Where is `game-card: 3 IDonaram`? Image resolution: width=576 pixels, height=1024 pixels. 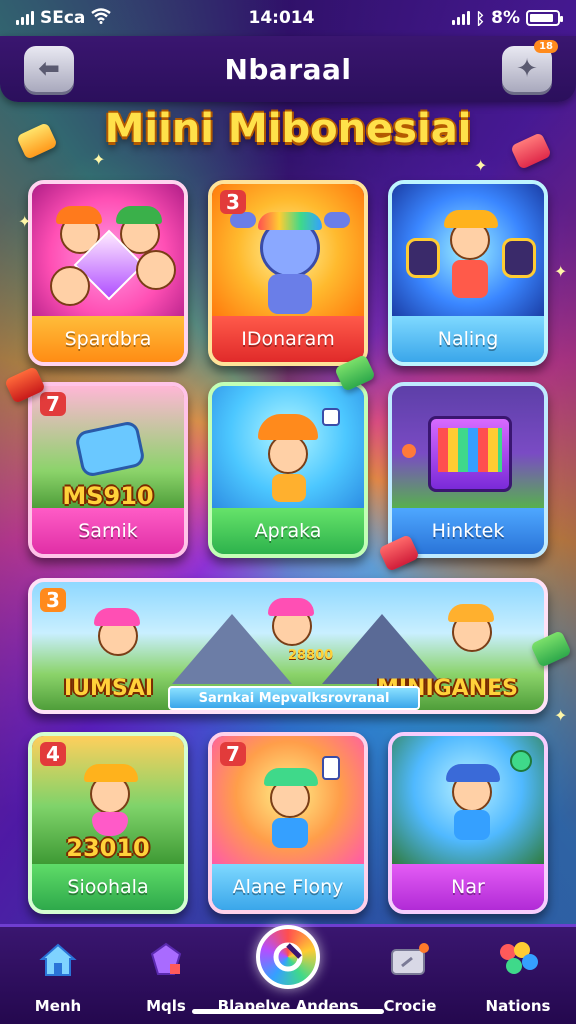 game-card: 3 IDonaram is located at coordinates (288, 273).